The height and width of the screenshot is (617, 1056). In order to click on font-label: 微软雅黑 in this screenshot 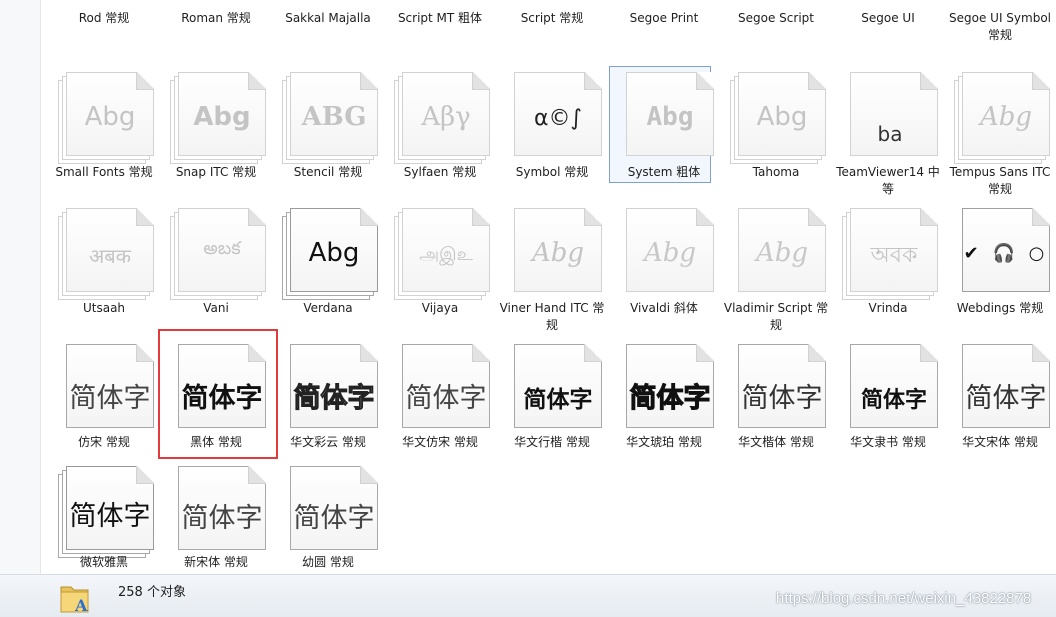, I will do `click(103, 562)`.